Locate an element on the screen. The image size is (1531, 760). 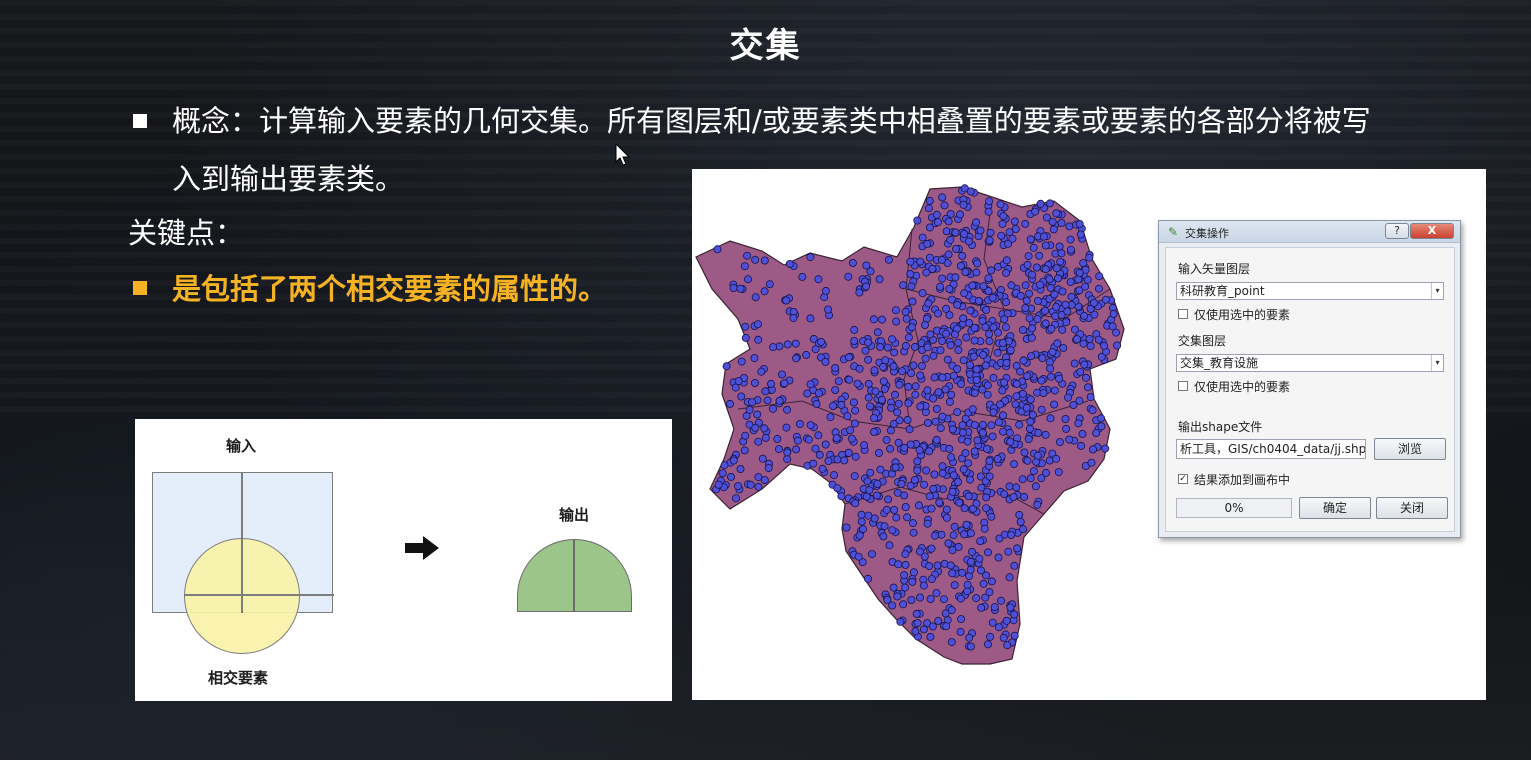
browse-button: 浏览 is located at coordinates (1410, 449).